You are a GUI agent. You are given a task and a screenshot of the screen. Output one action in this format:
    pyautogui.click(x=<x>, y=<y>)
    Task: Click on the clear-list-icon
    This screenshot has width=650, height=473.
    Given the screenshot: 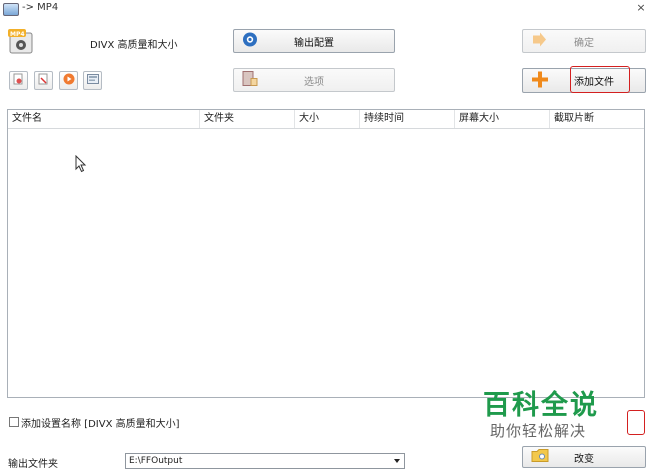 What is the action you would take?
    pyautogui.click(x=43, y=80)
    